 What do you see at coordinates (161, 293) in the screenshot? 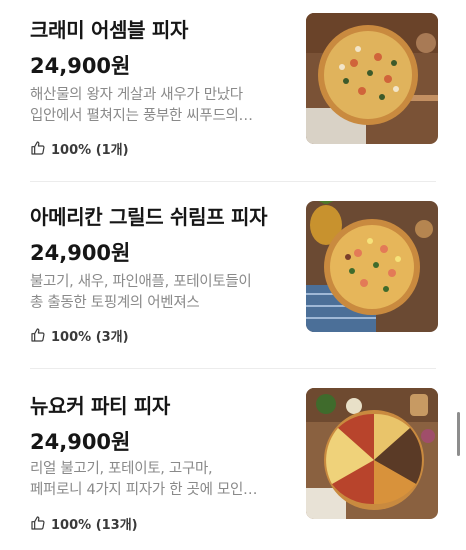
I see `menu-item-description: 불고기, 새우, 파인애플, 포테이토들이 총 출동한 토핑계의 어벤져스` at bounding box center [161, 293].